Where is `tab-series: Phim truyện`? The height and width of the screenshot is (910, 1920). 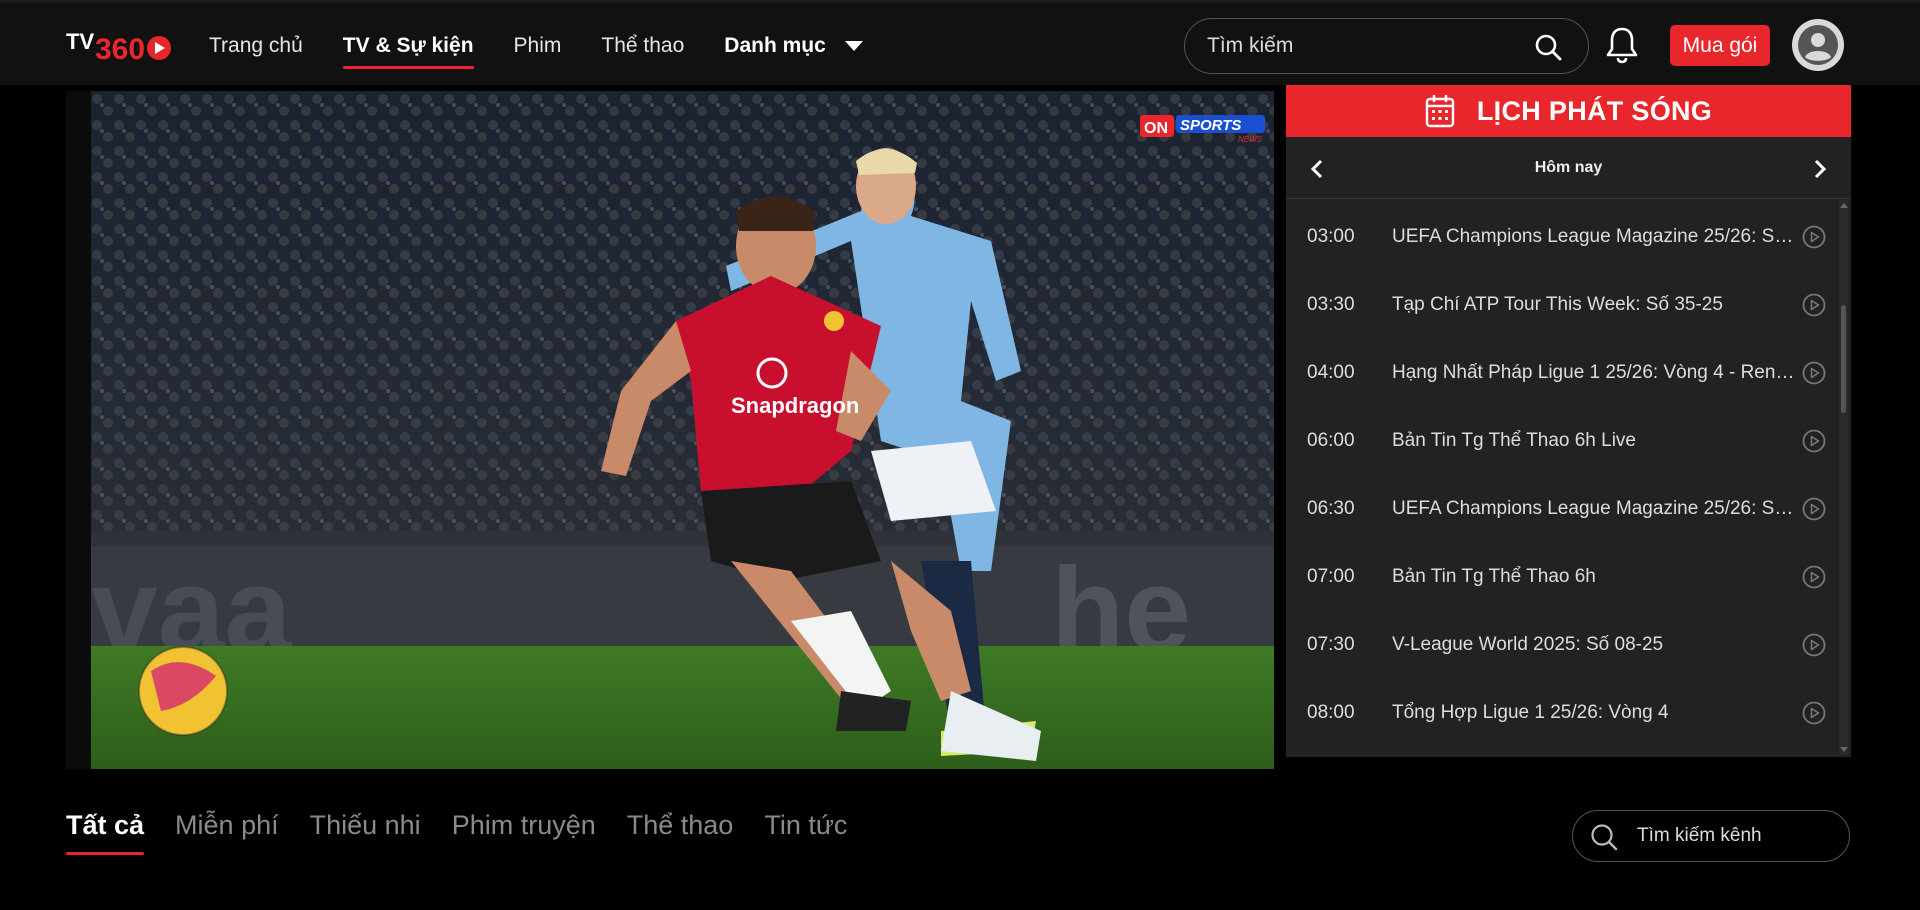
tab-series: Phim truyện is located at coordinates (524, 832).